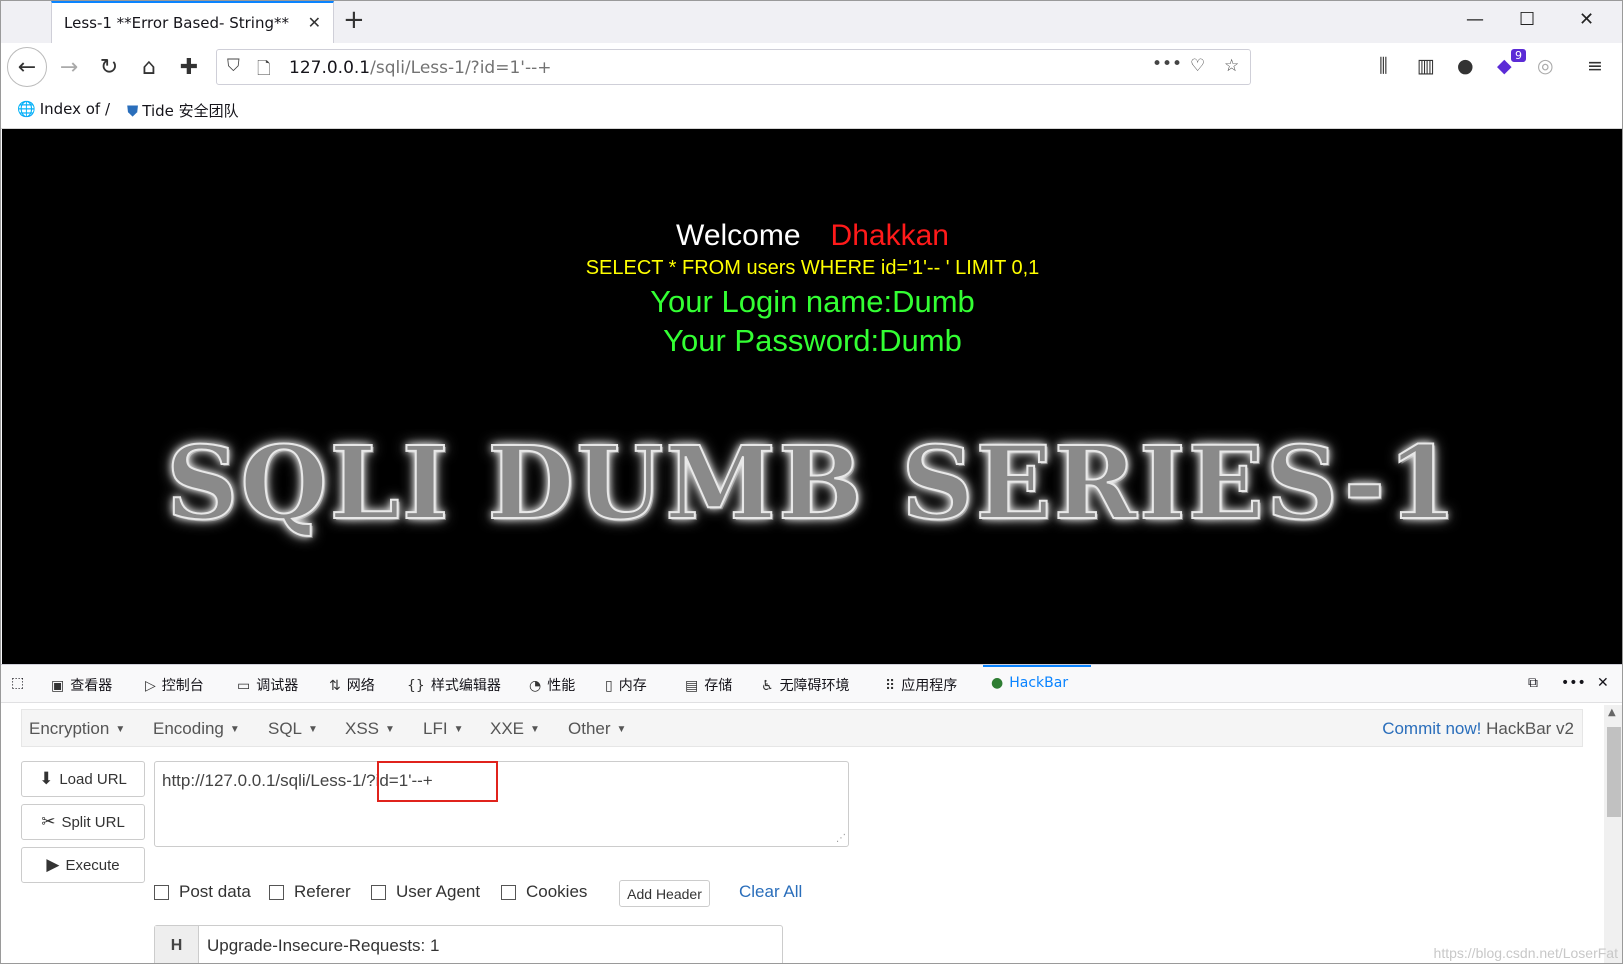 The width and height of the screenshot is (1623, 964). Describe the element at coordinates (420, 68) in the screenshot. I see `url-text: 127.0.0.1/sqli/Less-1/?id=1'--+` at that location.